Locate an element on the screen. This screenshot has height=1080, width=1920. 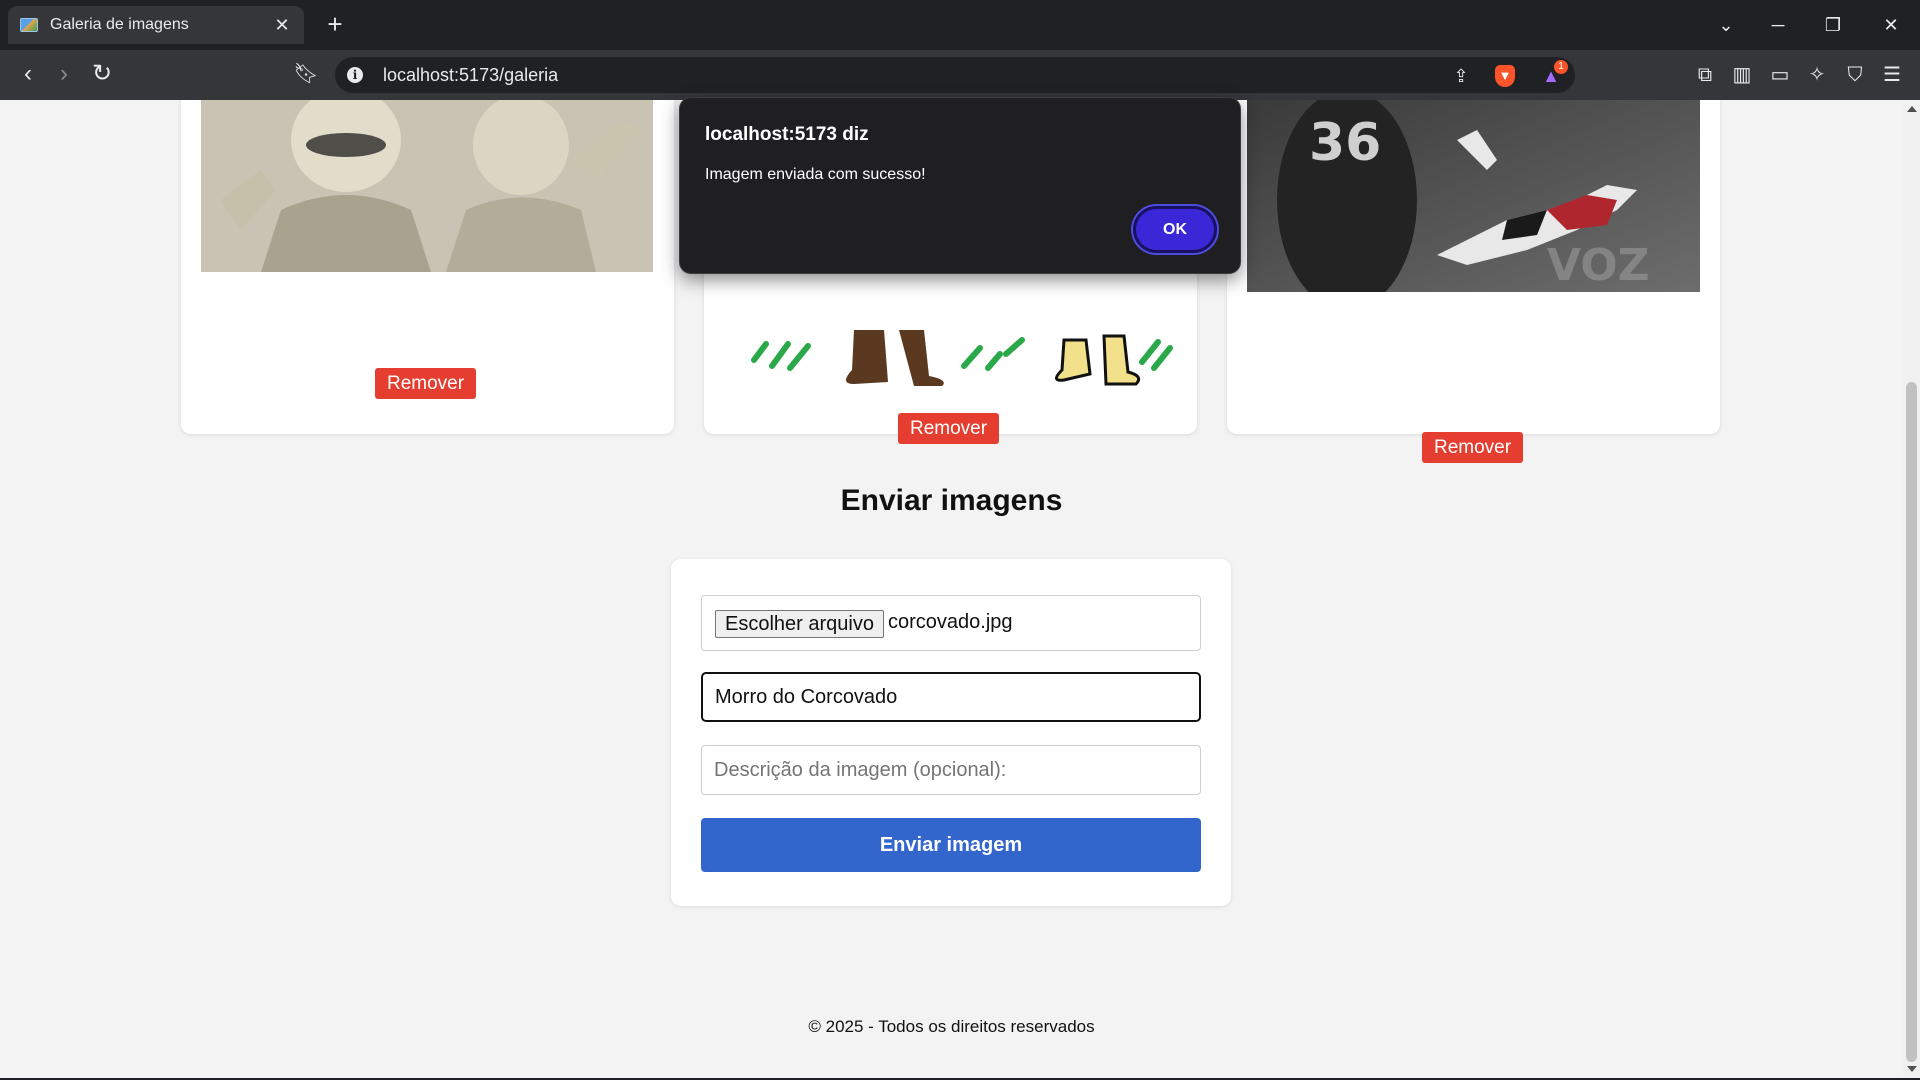
menu-icon: ☰ is located at coordinates (1892, 76).